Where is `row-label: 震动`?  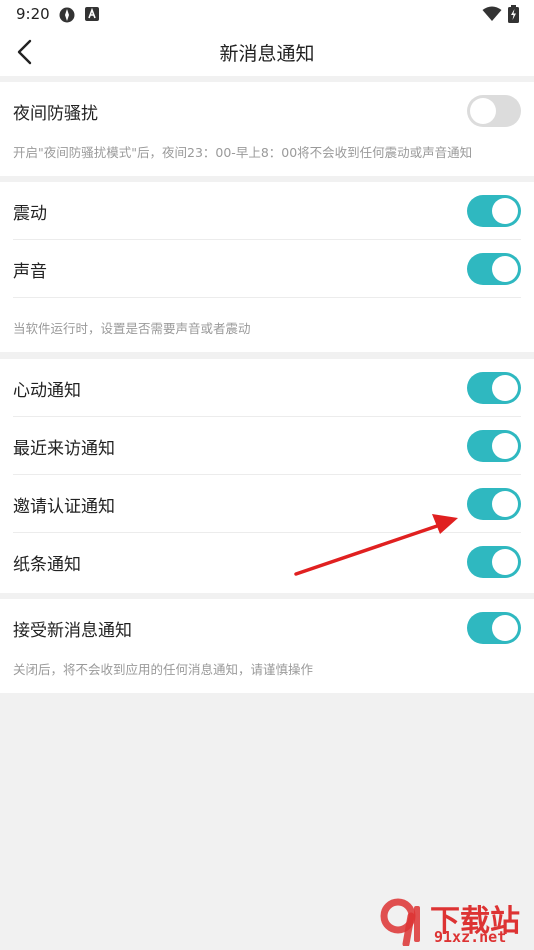 row-label: 震动 is located at coordinates (30, 214).